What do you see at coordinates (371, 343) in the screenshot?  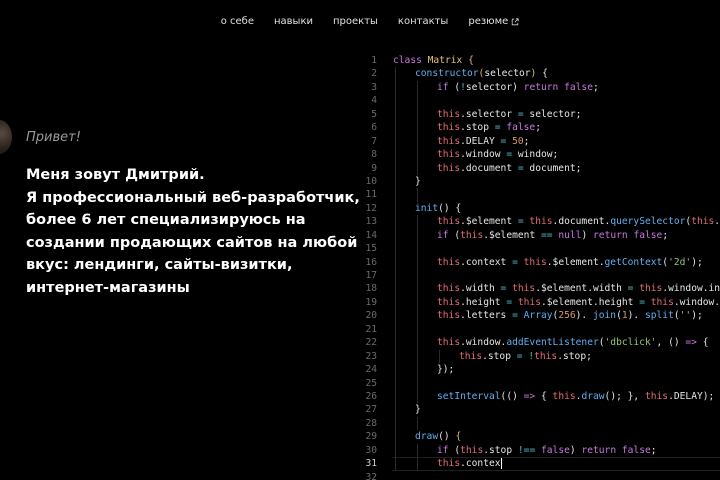 I see `line-number: 22` at bounding box center [371, 343].